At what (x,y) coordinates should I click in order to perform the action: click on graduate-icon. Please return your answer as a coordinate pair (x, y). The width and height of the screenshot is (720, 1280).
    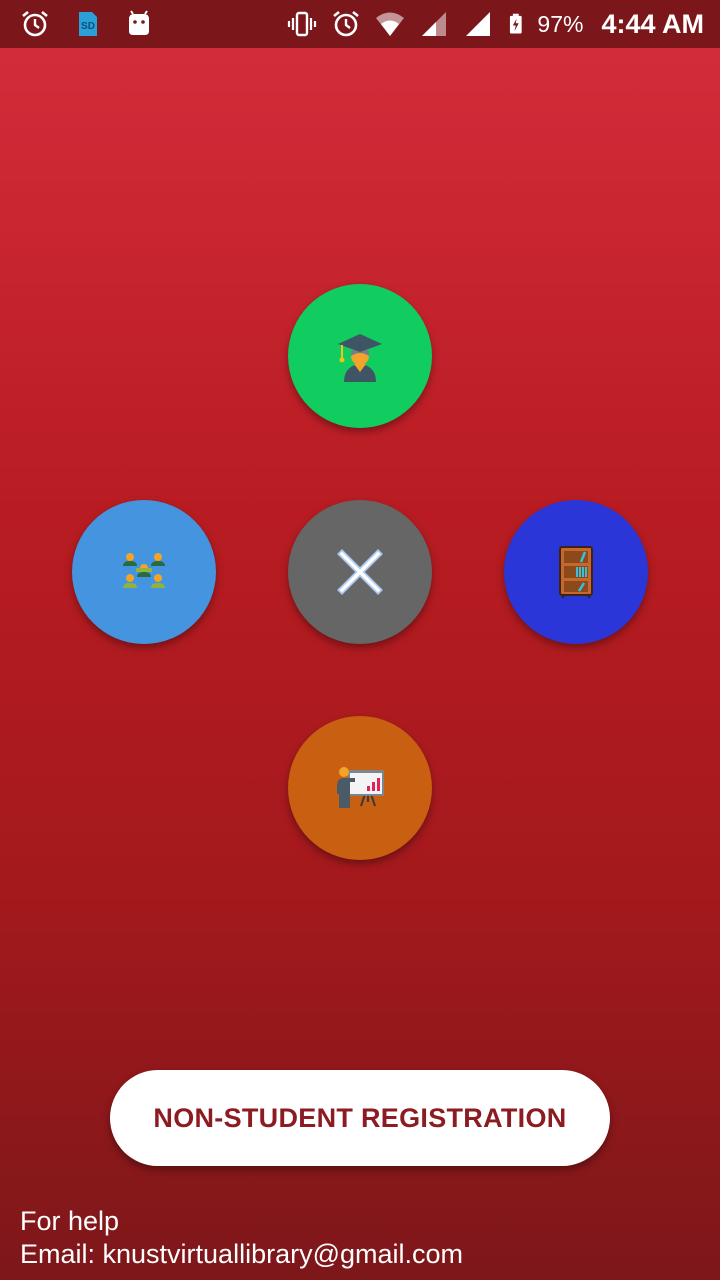
    Looking at the image, I should click on (360, 358).